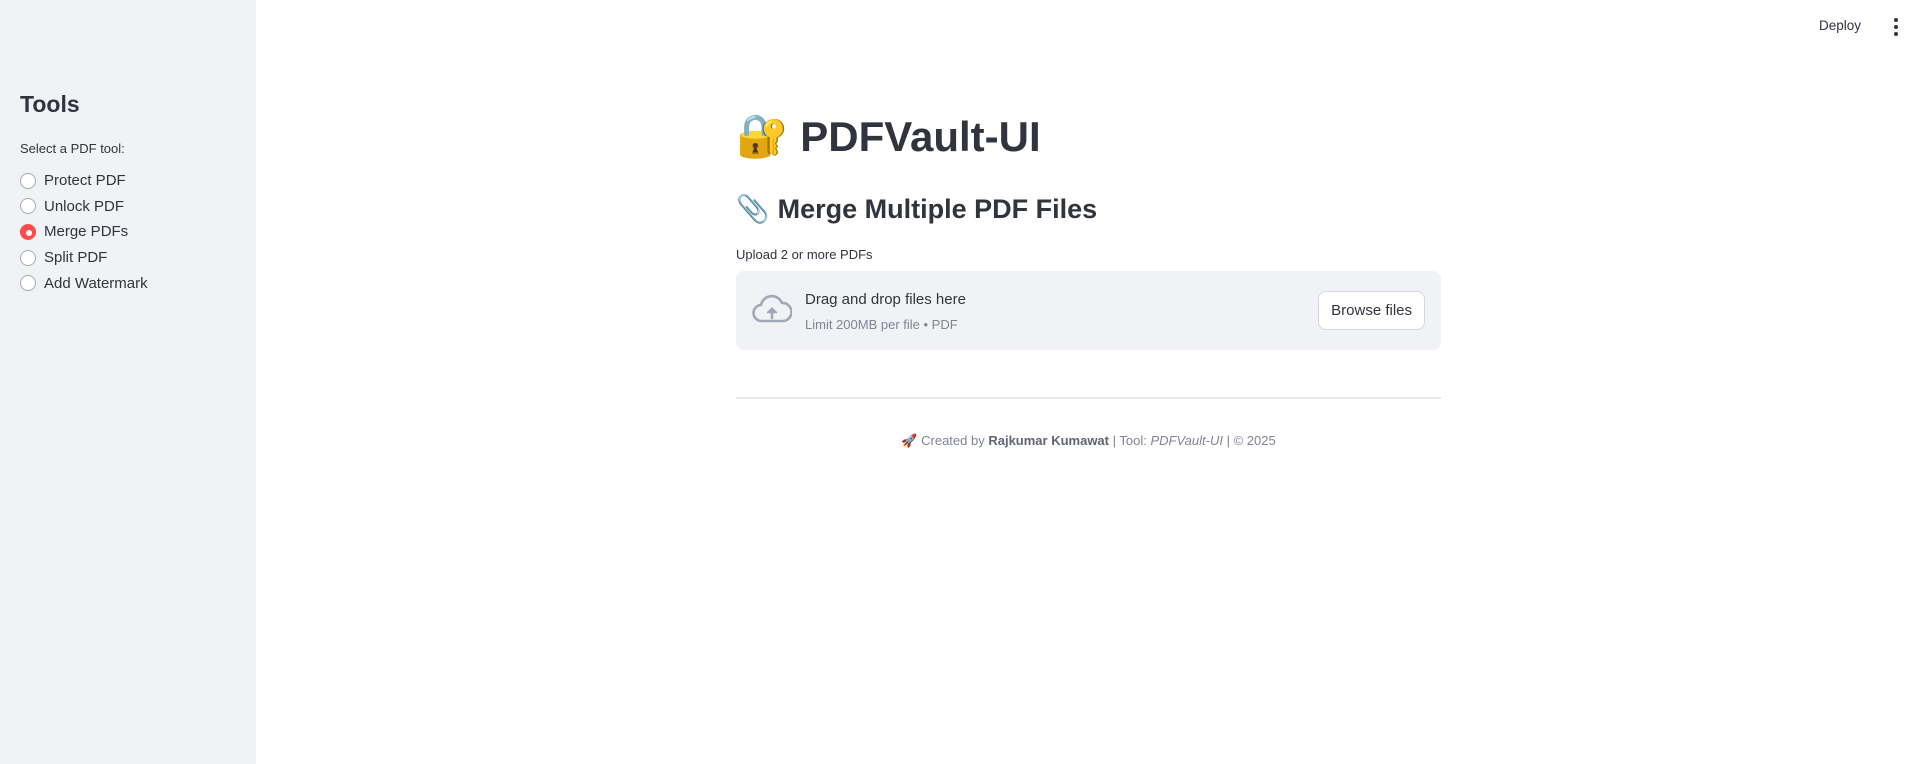 This screenshot has height=764, width=1917. I want to click on section-title-text: Merge Multiple PDF Files, so click(937, 208).